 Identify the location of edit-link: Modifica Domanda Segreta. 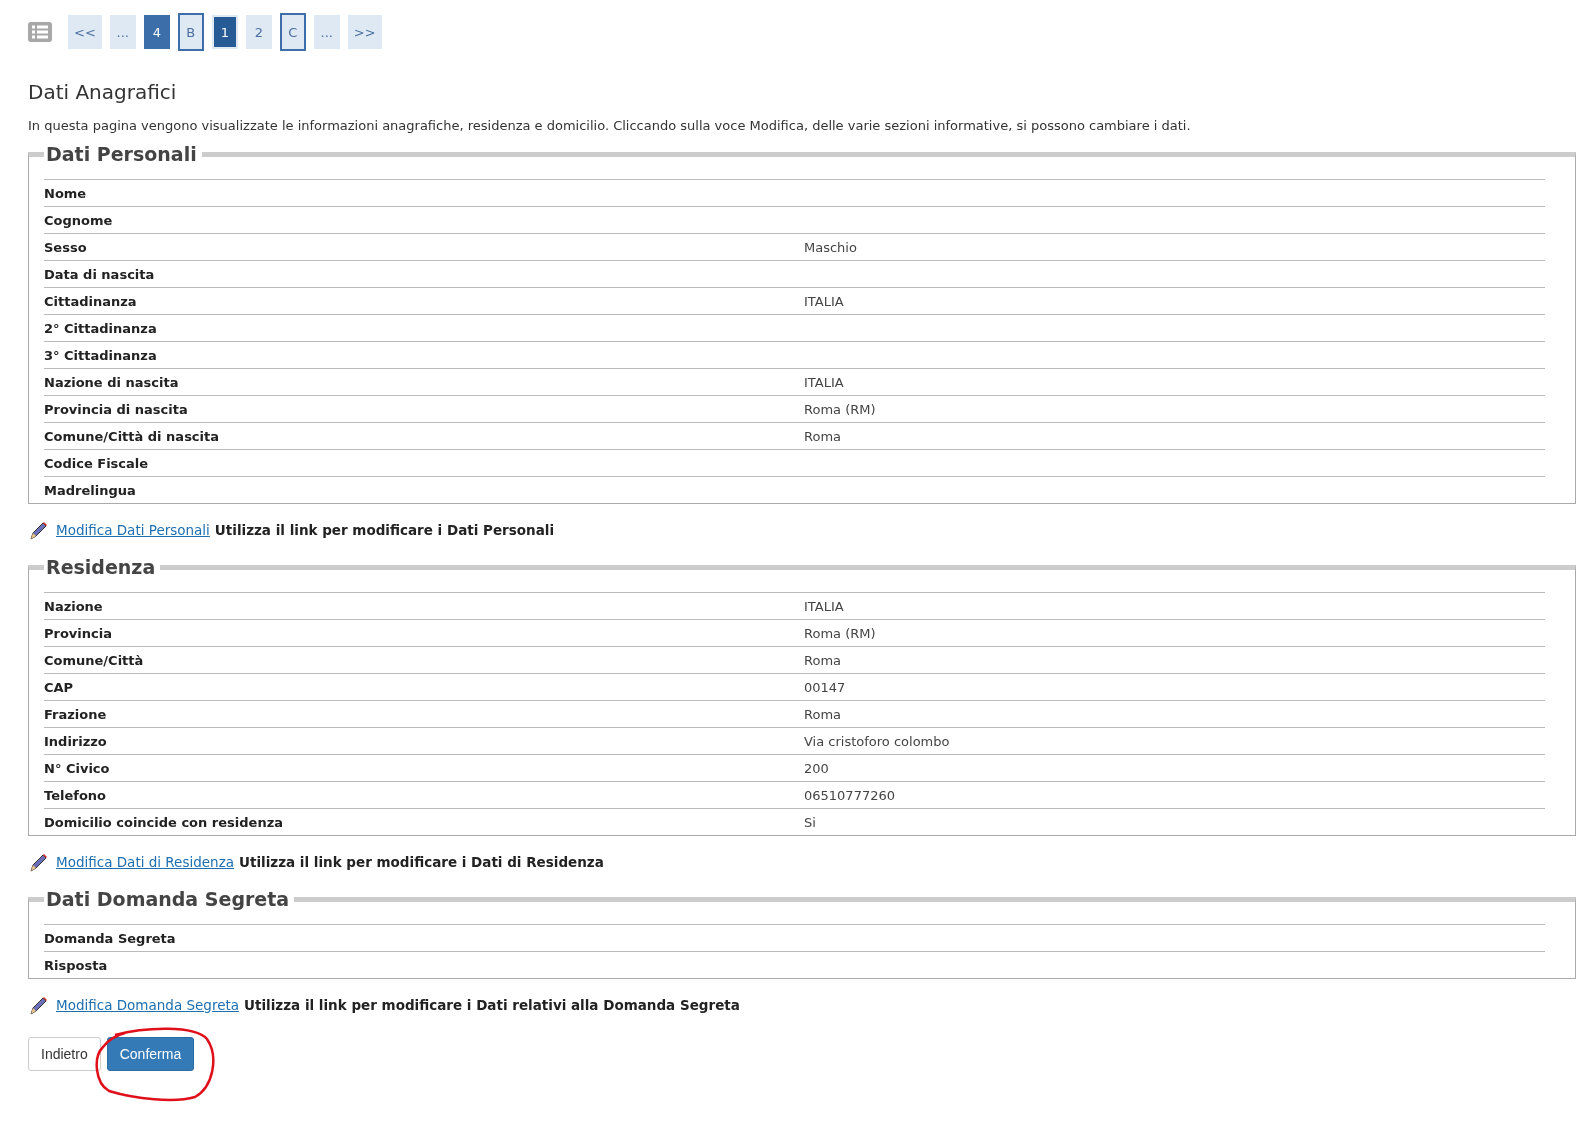
(148, 1005).